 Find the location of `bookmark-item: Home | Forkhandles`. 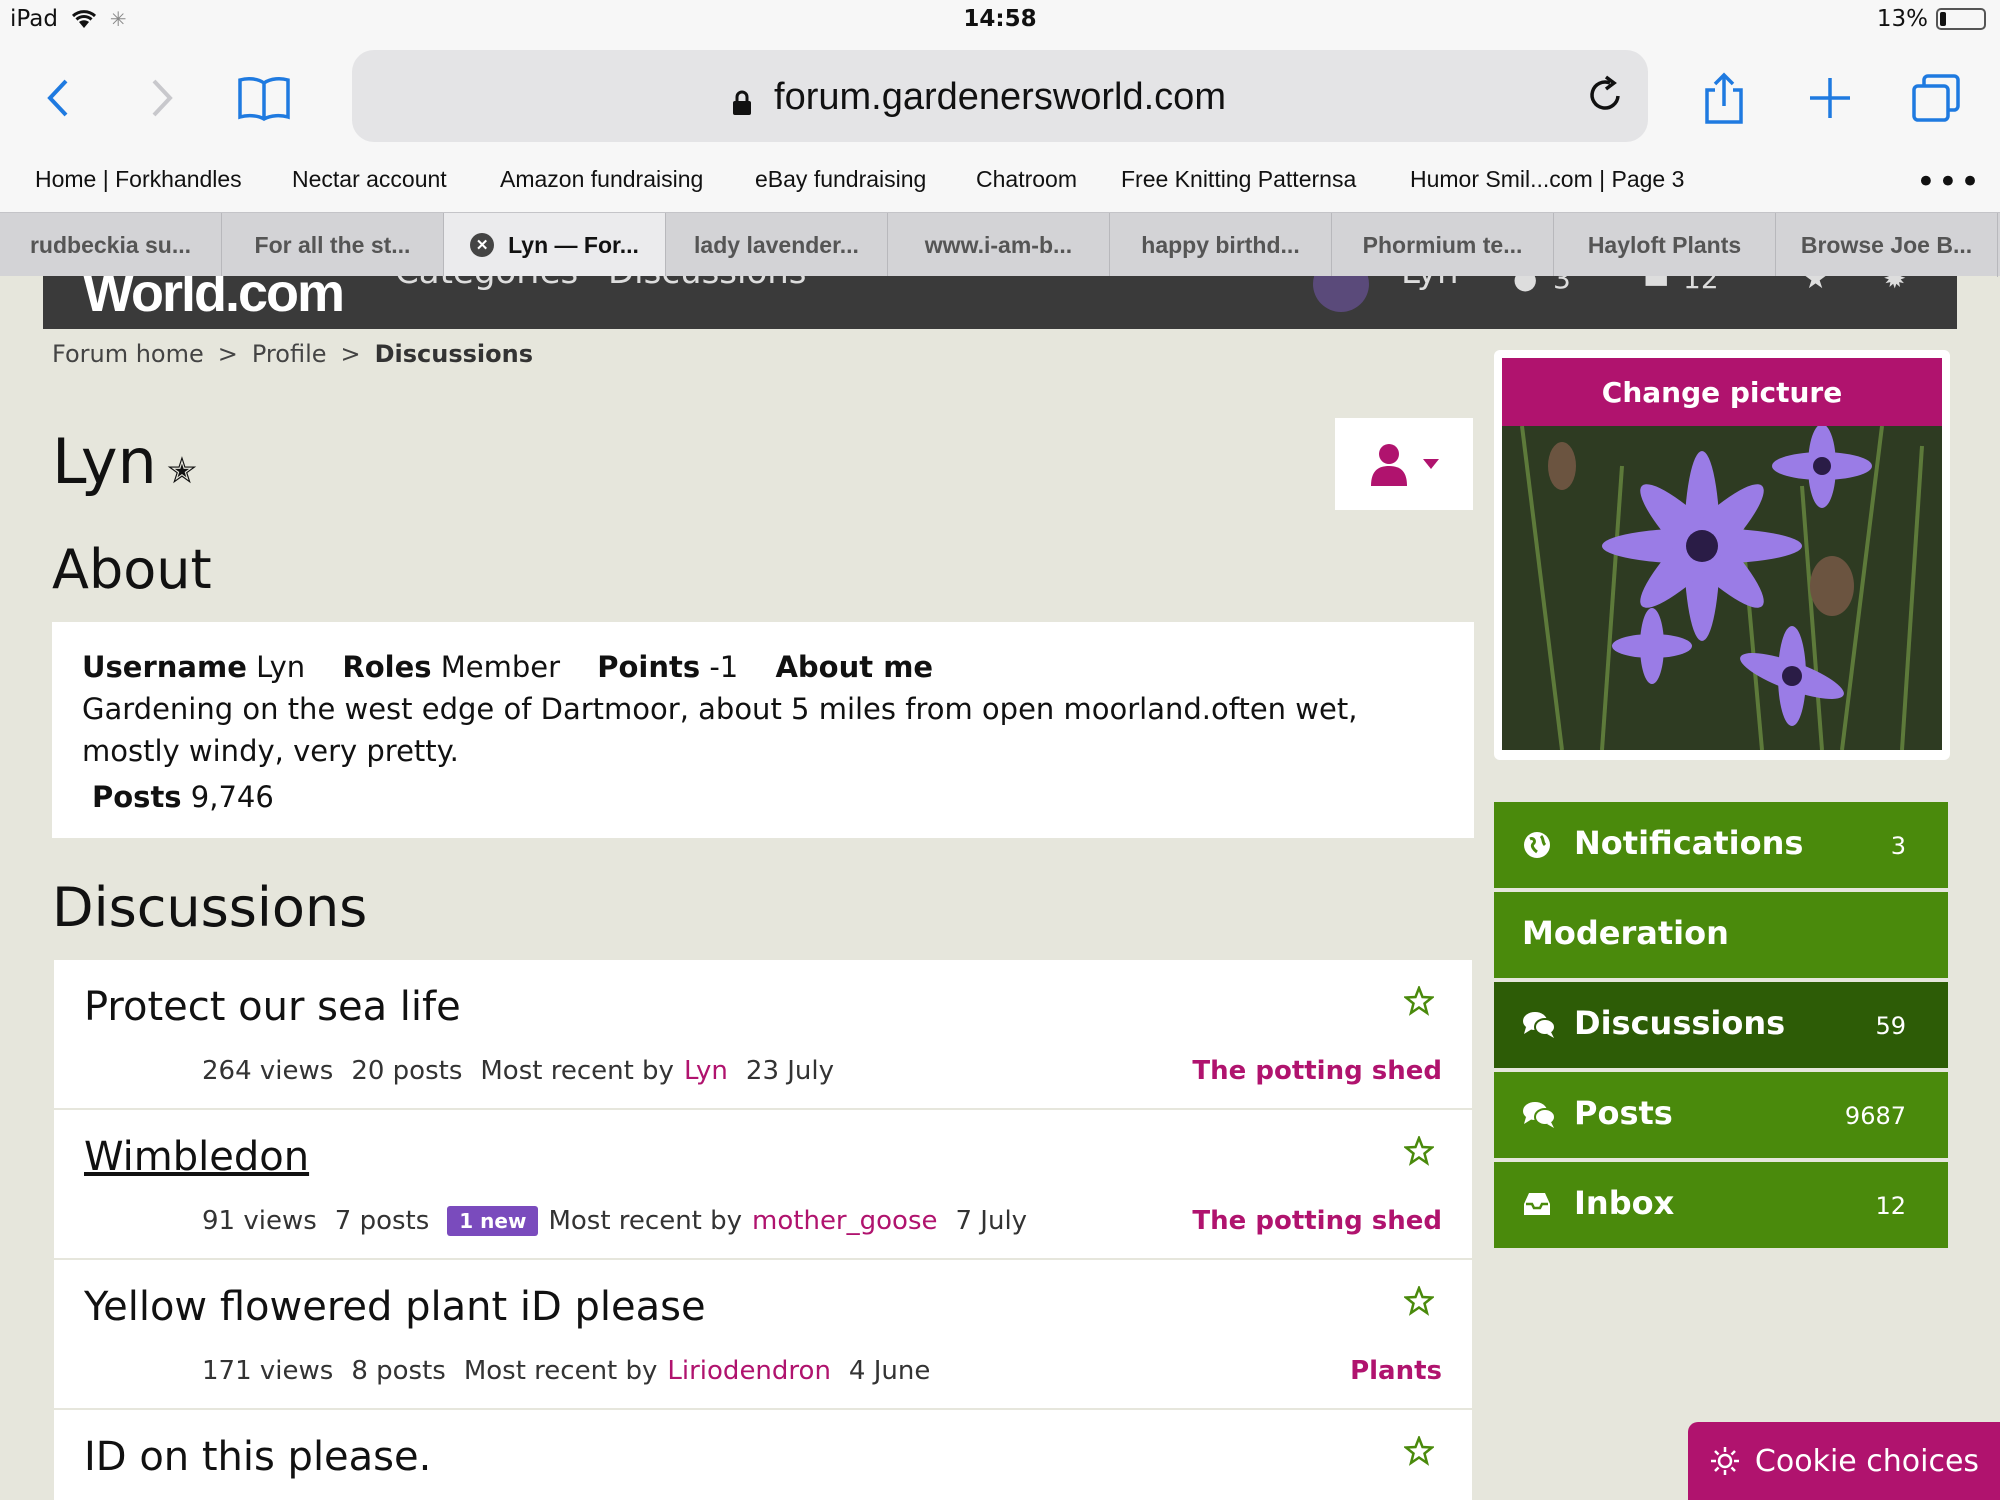

bookmark-item: Home | Forkhandles is located at coordinates (138, 179).